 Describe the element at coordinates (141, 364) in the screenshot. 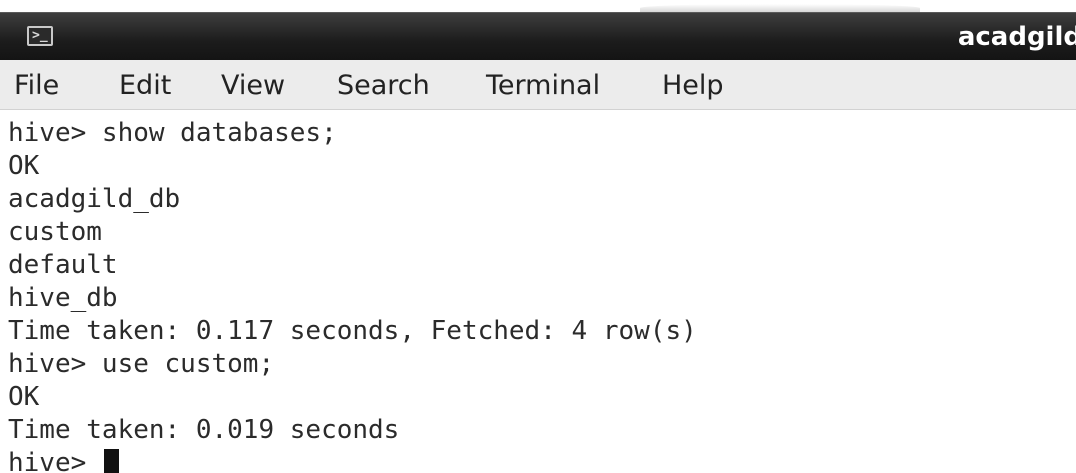

I see `terminal-line: hive> use custom;` at that location.